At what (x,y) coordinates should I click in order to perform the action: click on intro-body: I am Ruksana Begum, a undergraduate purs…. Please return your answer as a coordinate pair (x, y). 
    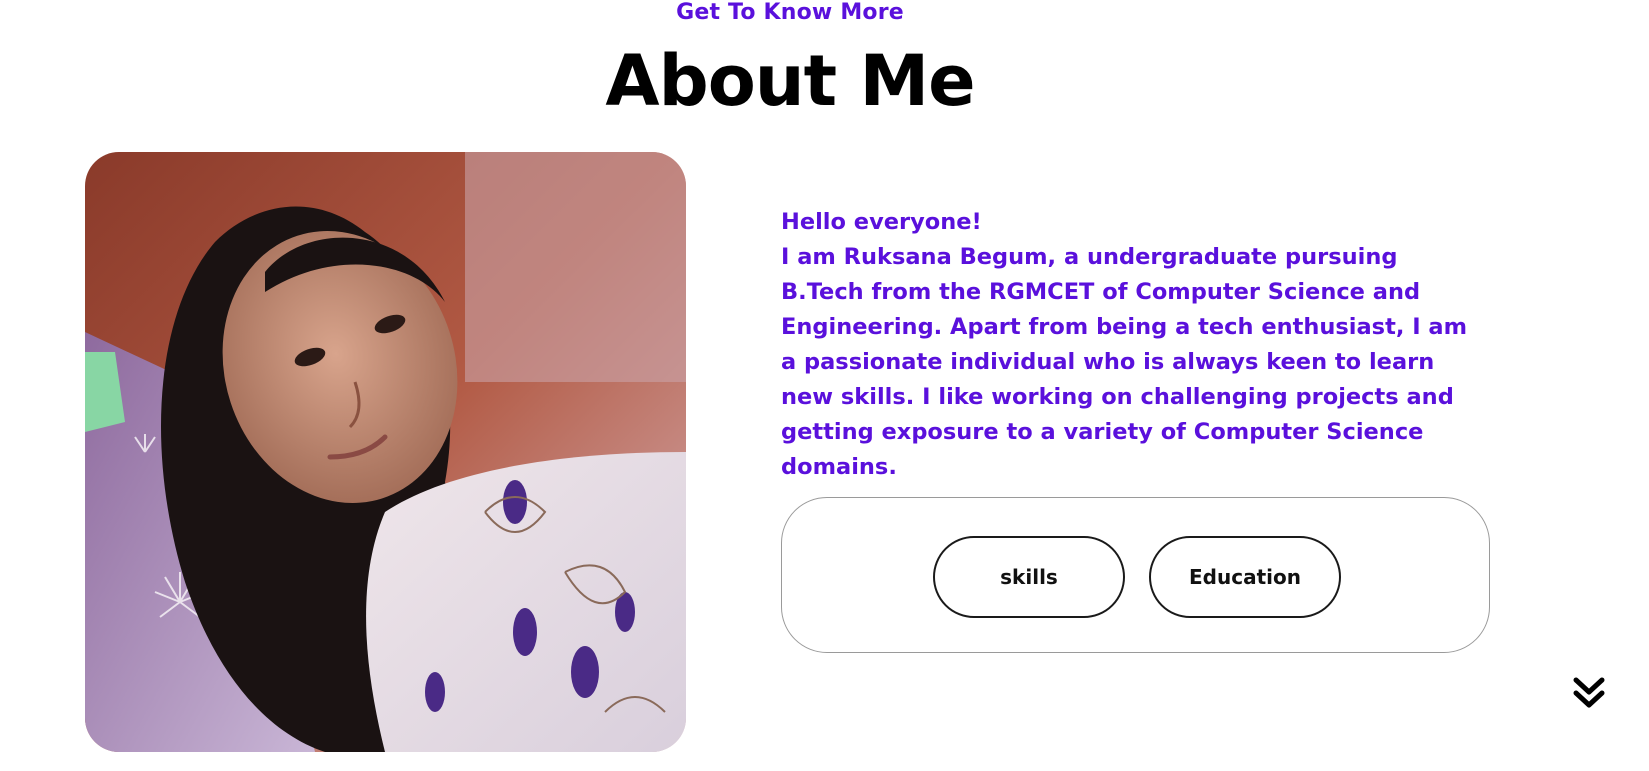
    Looking at the image, I should click on (1124, 362).